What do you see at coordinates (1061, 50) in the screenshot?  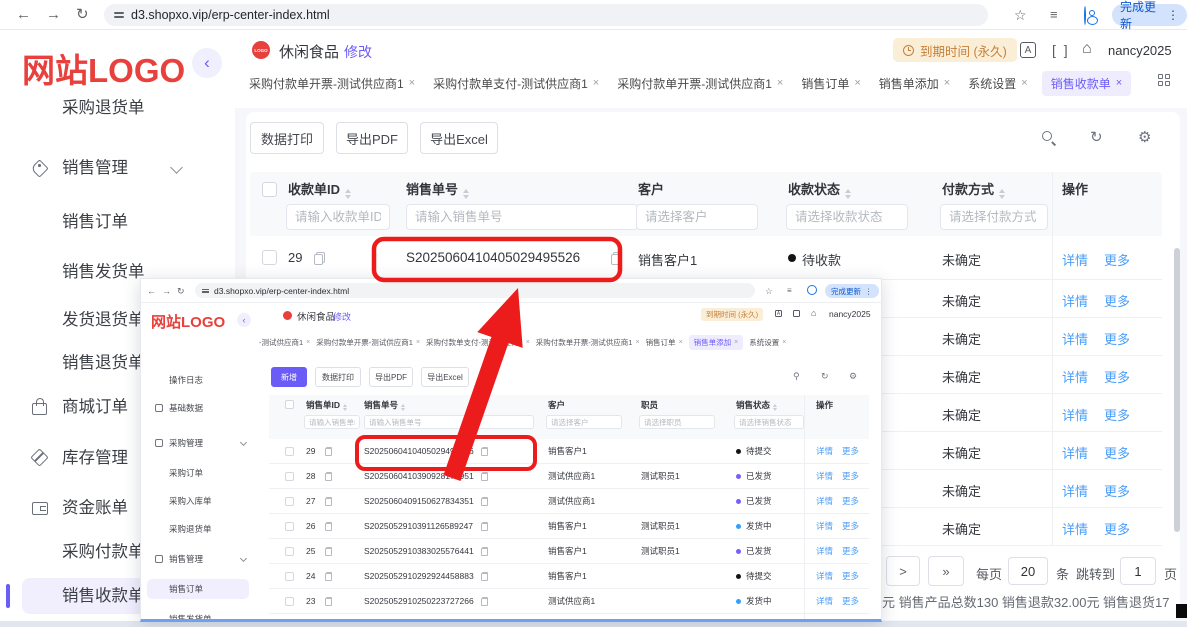 I see `fullscreen-icon: [ ]` at bounding box center [1061, 50].